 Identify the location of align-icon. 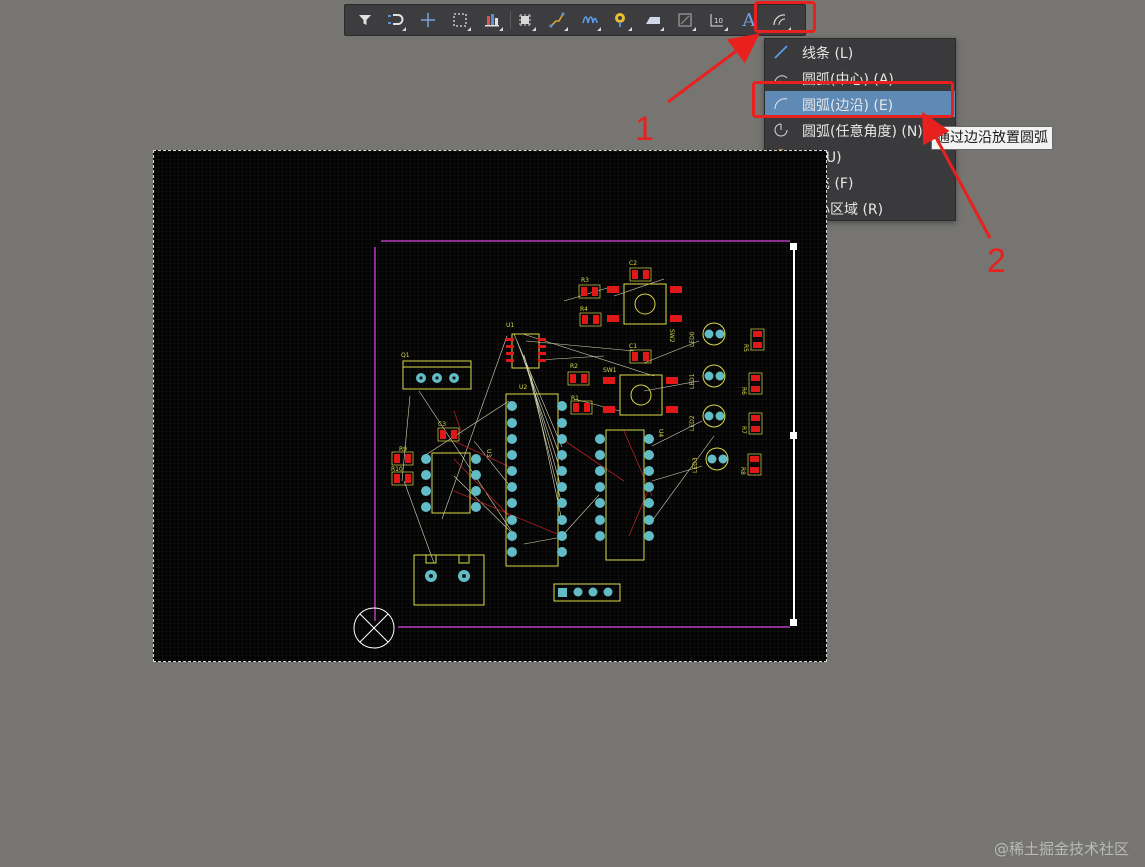
(492, 20).